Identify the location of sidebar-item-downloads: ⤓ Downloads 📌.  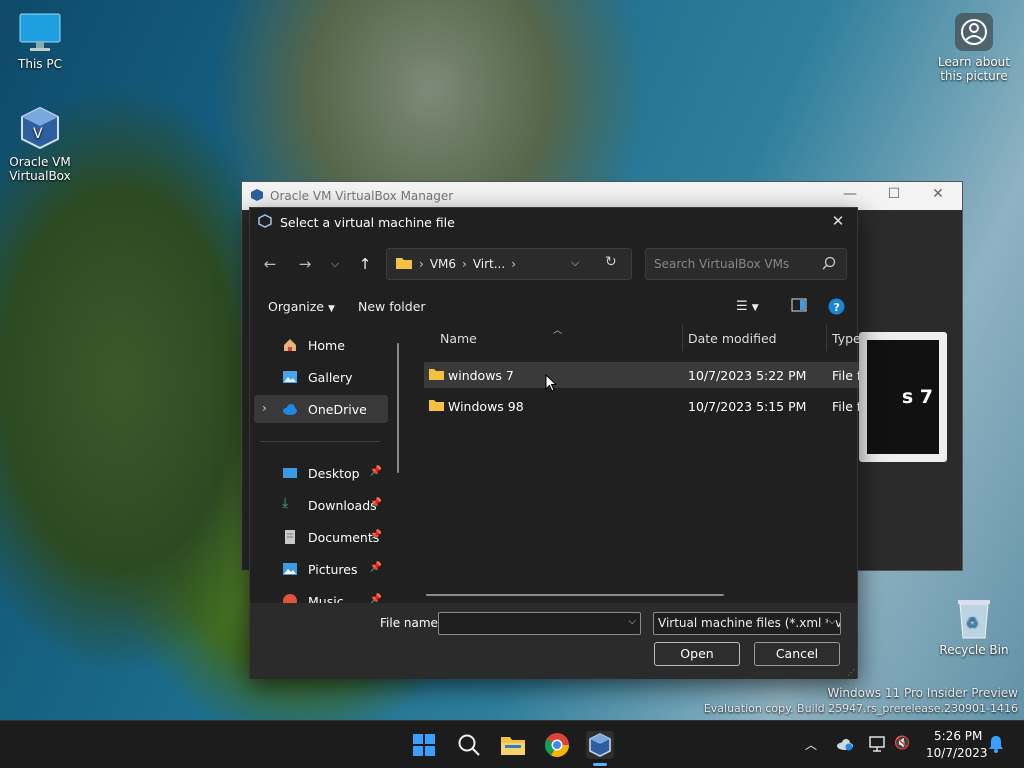
(321, 505).